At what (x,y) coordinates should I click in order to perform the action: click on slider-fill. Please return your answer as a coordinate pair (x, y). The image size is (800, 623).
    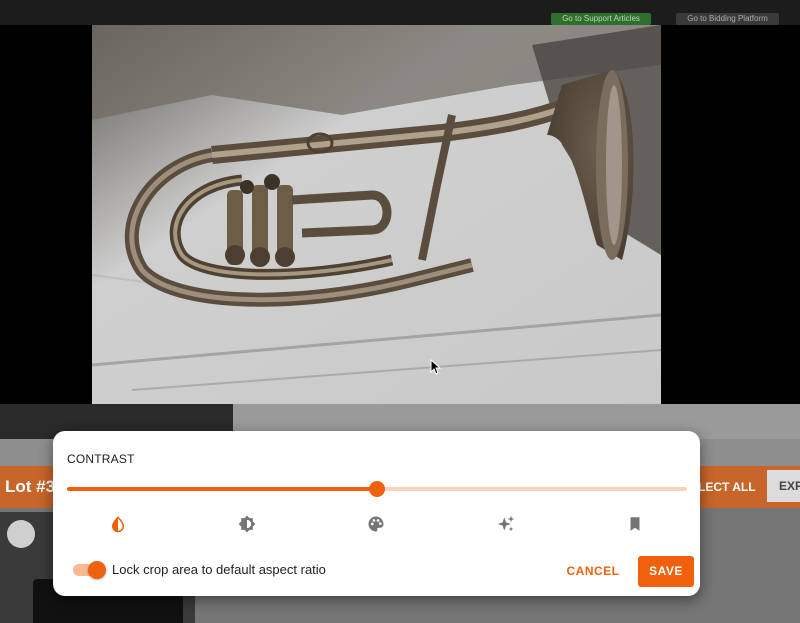
    Looking at the image, I should click on (222, 489).